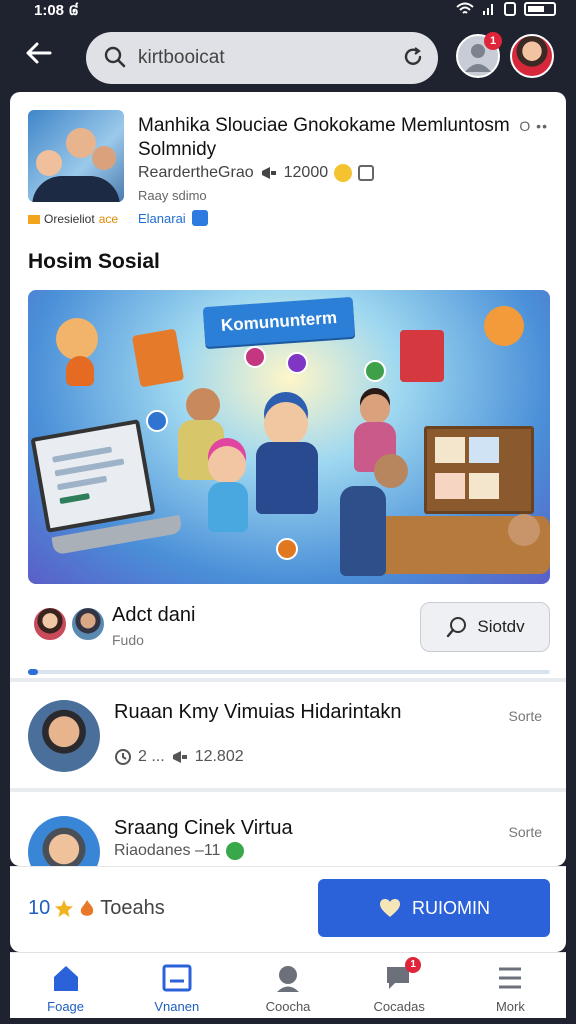  What do you see at coordinates (288, 630) in the screenshot?
I see `feature-row: Adct dani Fudo Siotdv` at bounding box center [288, 630].